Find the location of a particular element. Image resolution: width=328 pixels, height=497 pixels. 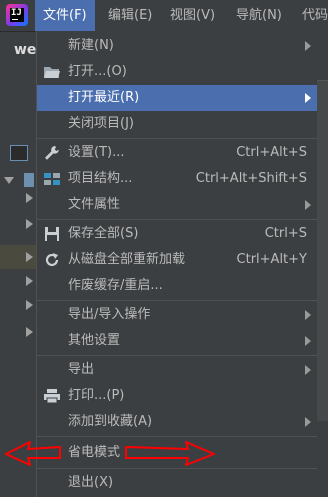

menu-item-settings: 设置(T)... Ctrl+Alt+S is located at coordinates (177, 153).